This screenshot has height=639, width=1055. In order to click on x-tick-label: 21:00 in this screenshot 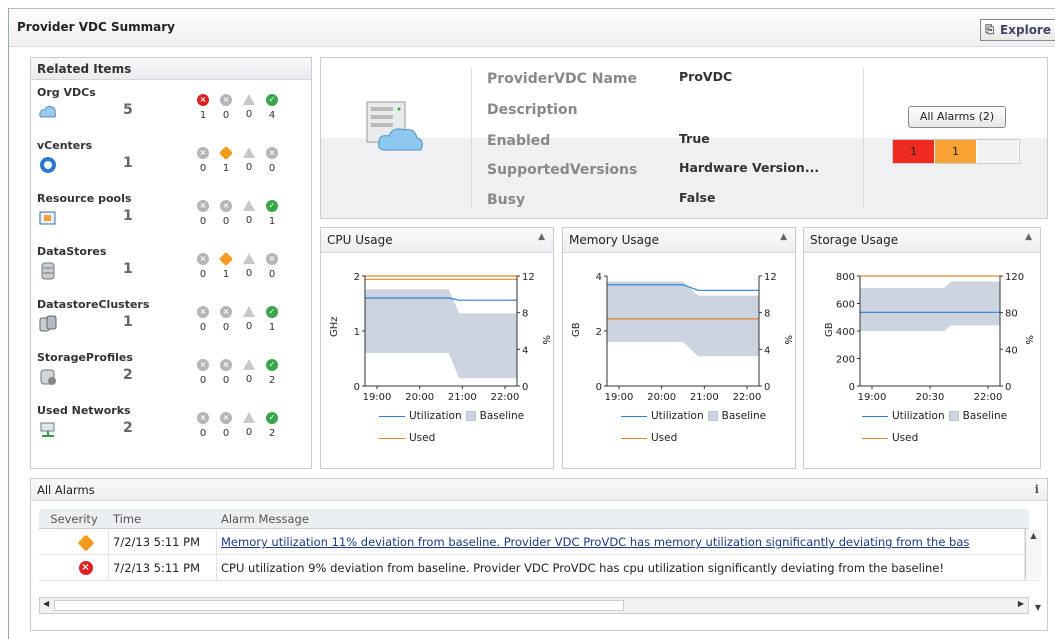, I will do `click(704, 397)`.